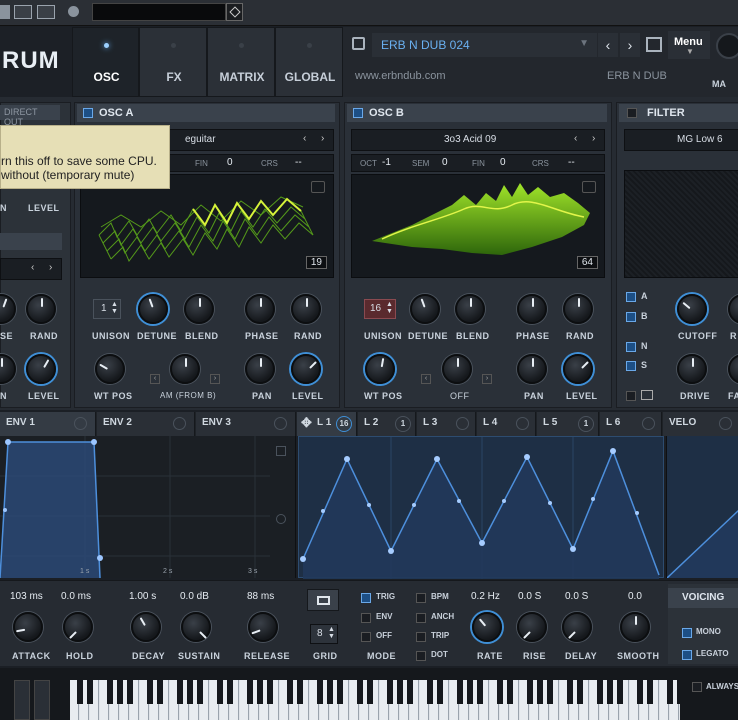 This screenshot has height=720, width=738. Describe the element at coordinates (727, 46) in the screenshot. I see `master-volume-knob` at that location.